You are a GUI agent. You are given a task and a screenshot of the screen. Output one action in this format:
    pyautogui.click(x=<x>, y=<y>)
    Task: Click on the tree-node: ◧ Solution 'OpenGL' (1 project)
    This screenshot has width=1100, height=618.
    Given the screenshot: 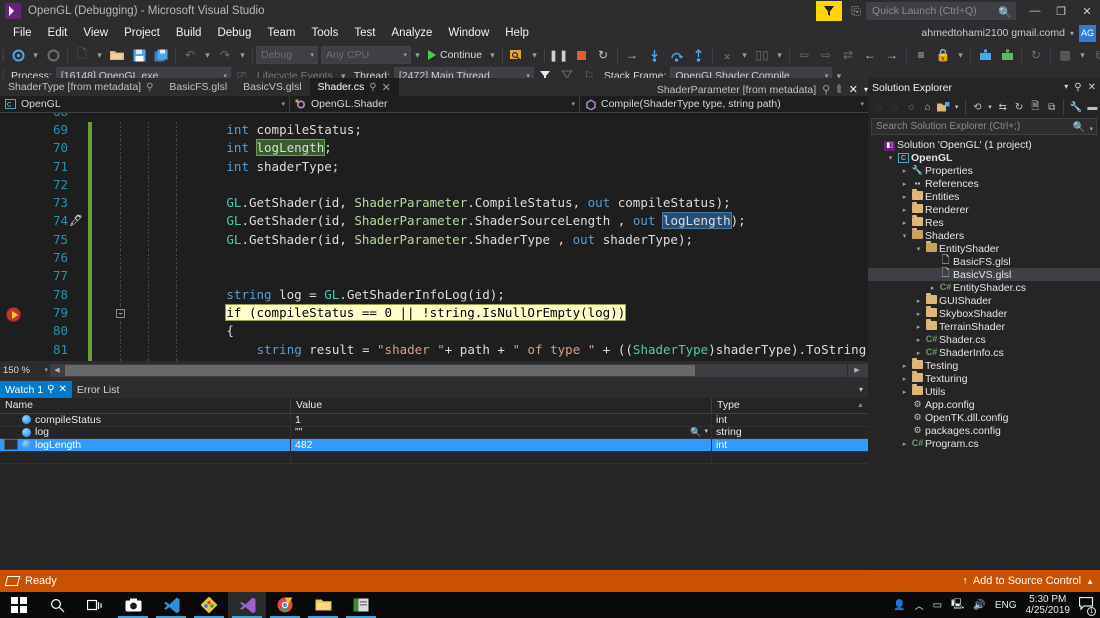 What is the action you would take?
    pyautogui.click(x=984, y=144)
    